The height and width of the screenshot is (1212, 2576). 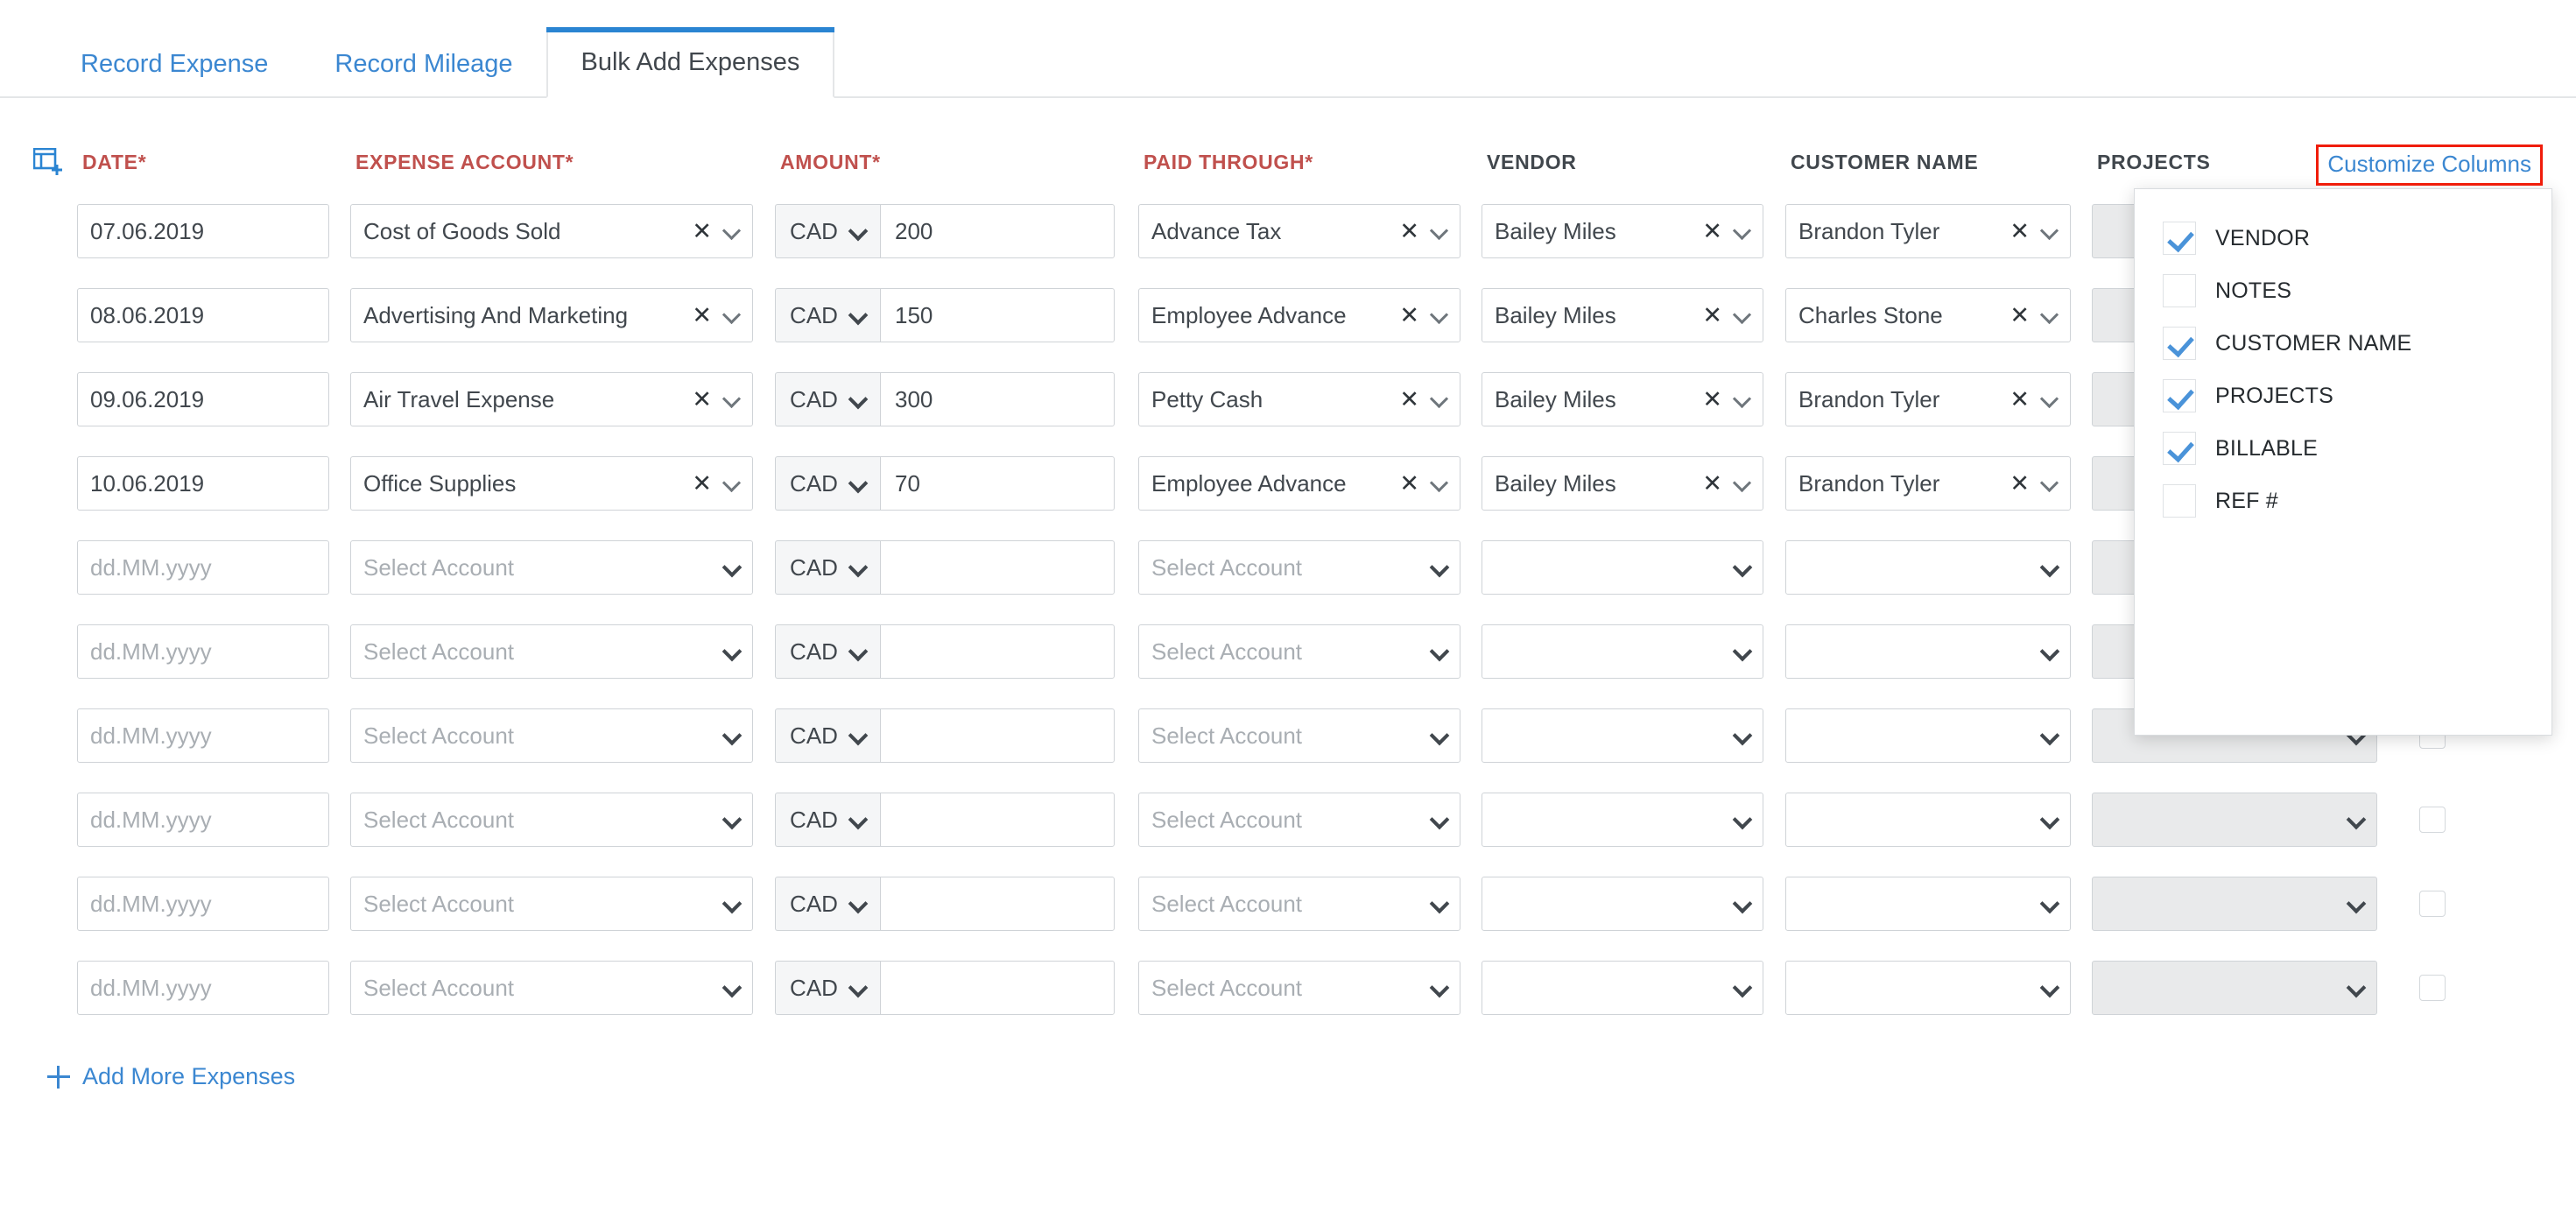 I want to click on customize-column-item: CUSTOMER NAME, so click(x=2343, y=343).